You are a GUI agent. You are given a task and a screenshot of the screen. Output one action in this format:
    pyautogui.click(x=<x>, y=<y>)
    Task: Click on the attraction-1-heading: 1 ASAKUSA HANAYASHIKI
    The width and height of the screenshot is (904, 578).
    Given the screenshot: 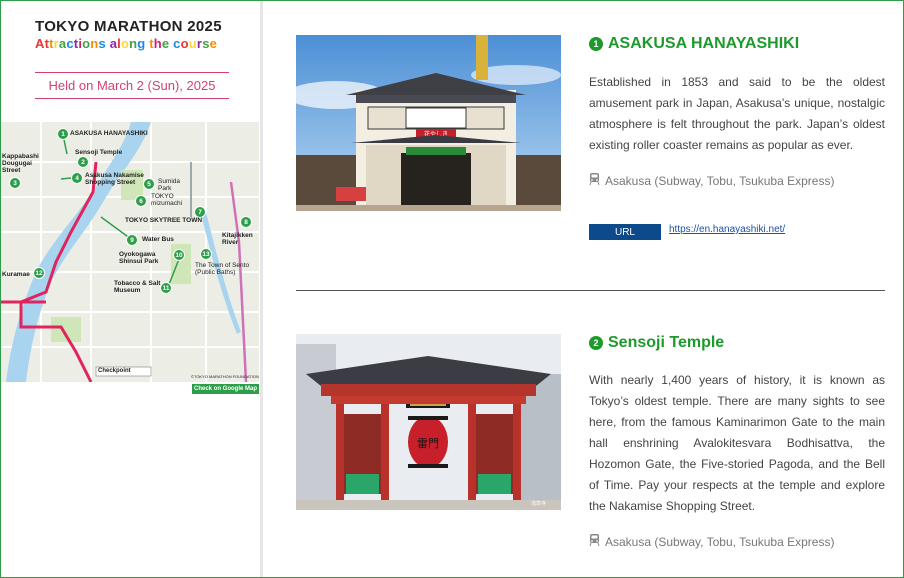 What is the action you would take?
    pyautogui.click(x=694, y=44)
    